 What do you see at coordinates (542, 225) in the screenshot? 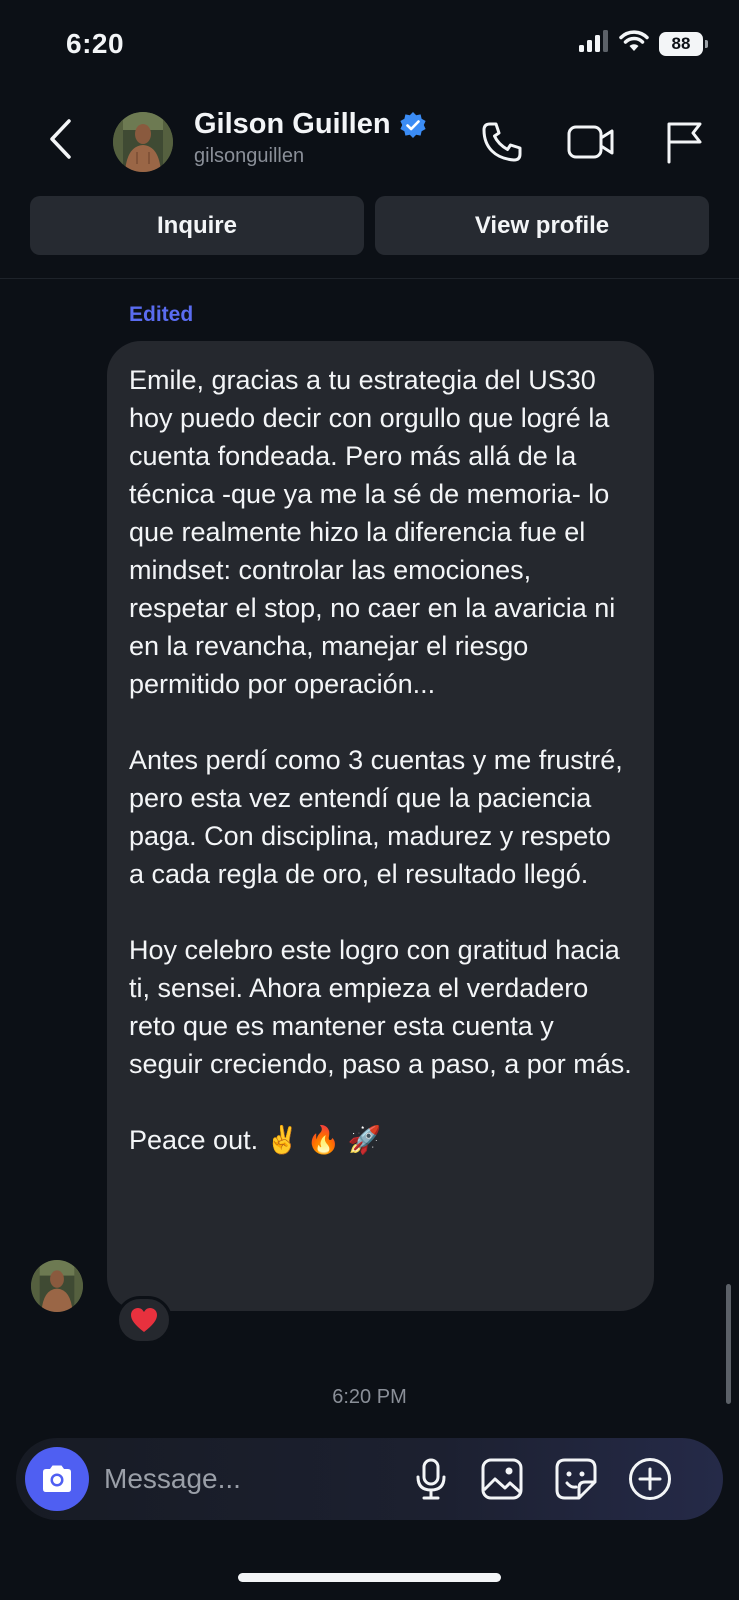
I see `view-profile-button: View profile` at bounding box center [542, 225].